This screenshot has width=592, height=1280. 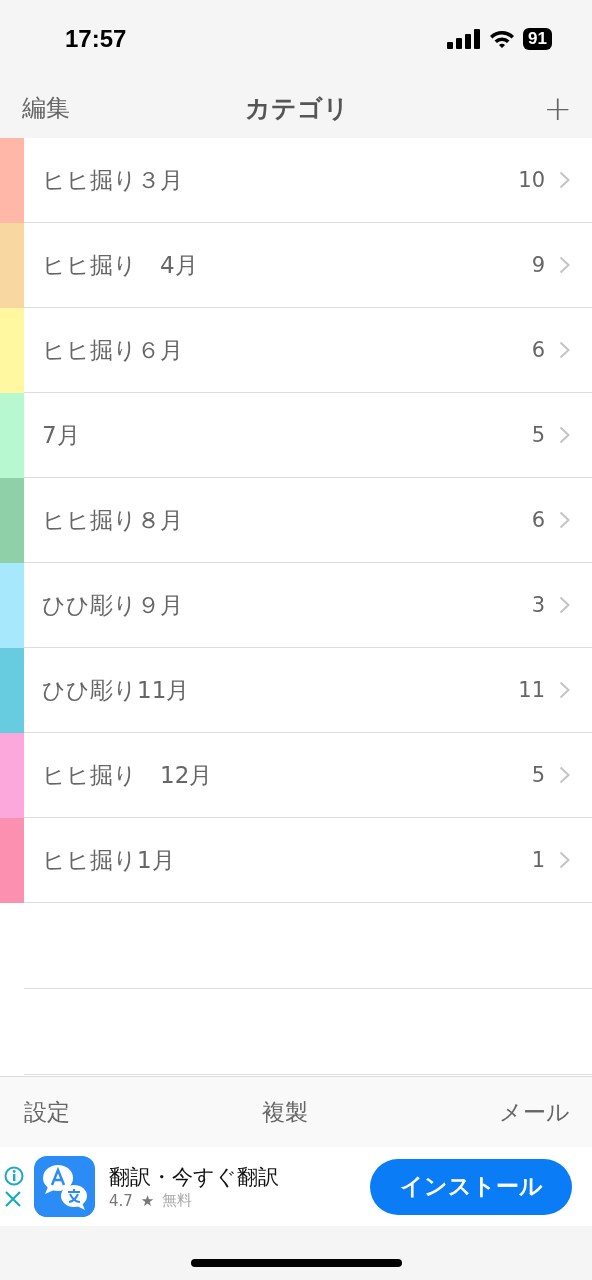 What do you see at coordinates (121, 1200) in the screenshot?
I see `rating: 4.7` at bounding box center [121, 1200].